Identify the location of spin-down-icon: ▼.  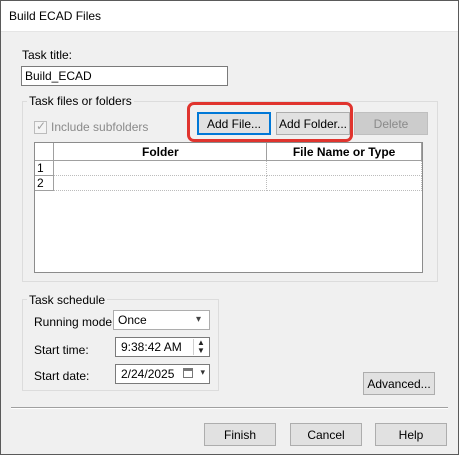
(201, 351).